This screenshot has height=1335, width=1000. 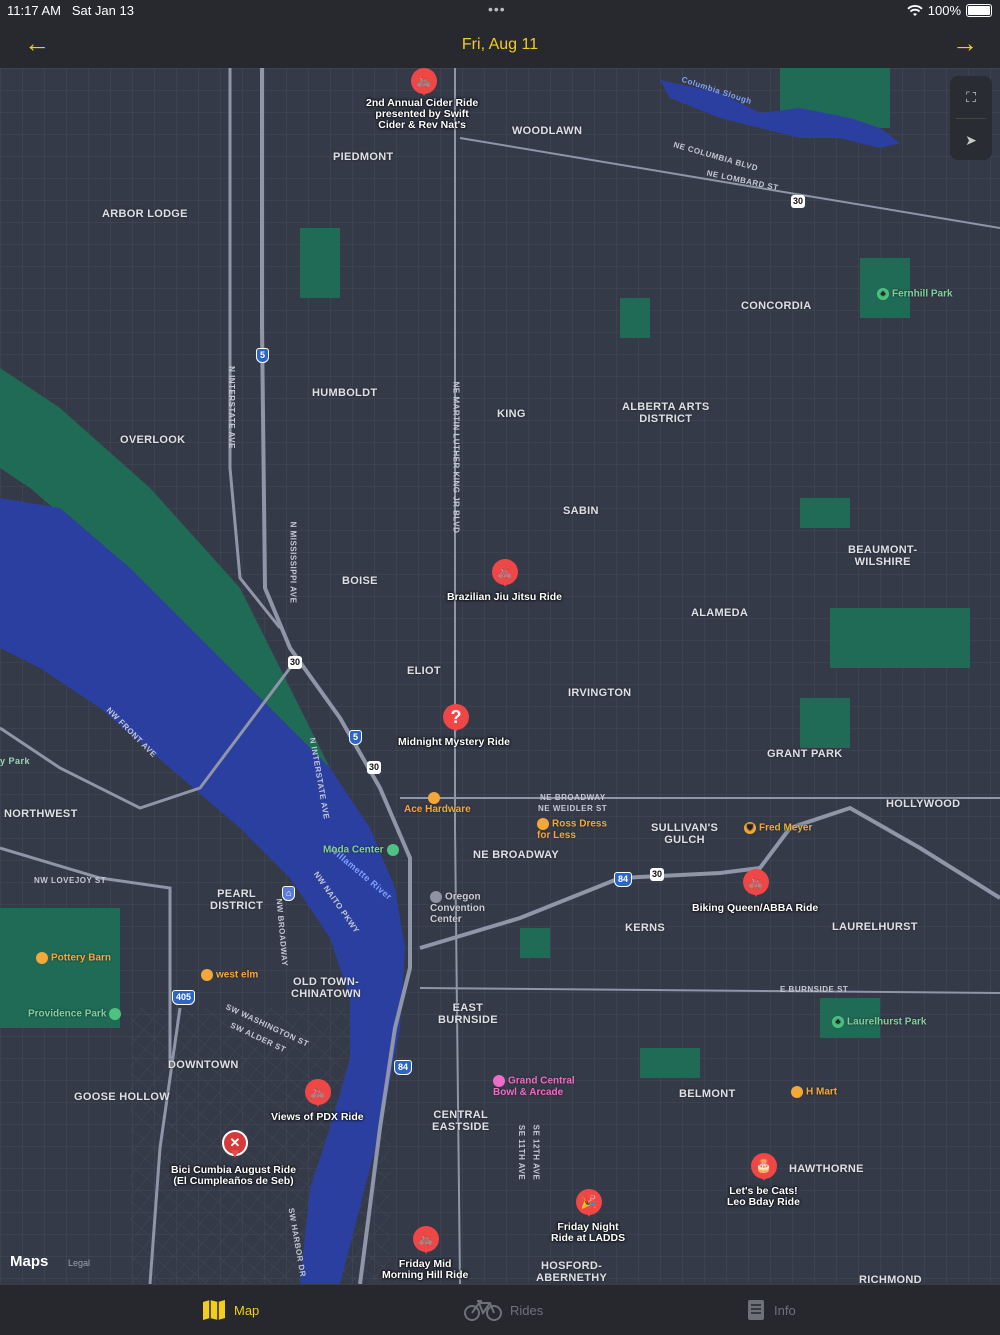 What do you see at coordinates (237, 900) in the screenshot?
I see `label-pearl: PEARL DISTRICT` at bounding box center [237, 900].